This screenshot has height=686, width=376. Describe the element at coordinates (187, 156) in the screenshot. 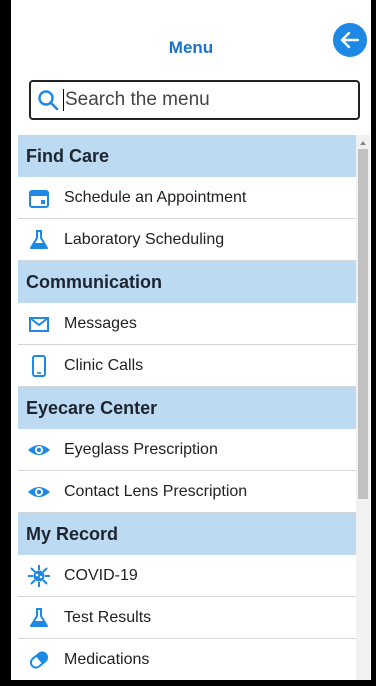

I see `section-header: Find Care` at that location.